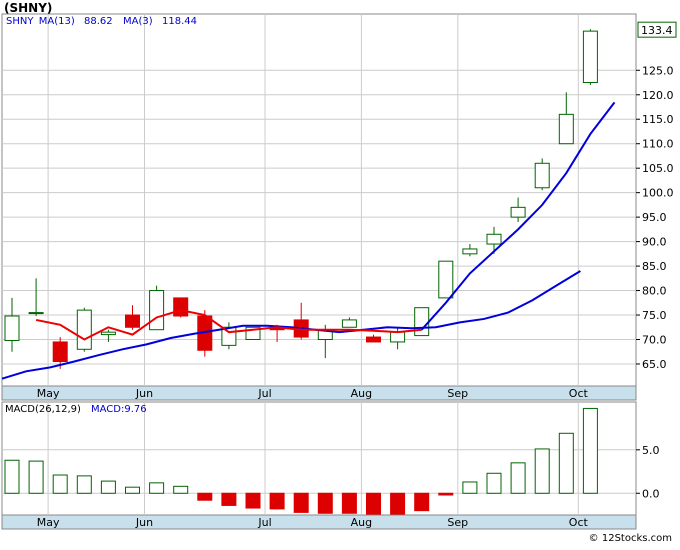 The width and height of the screenshot is (680, 550). What do you see at coordinates (319, 522) in the screenshot?
I see `macd-x-axis-bar` at bounding box center [319, 522].